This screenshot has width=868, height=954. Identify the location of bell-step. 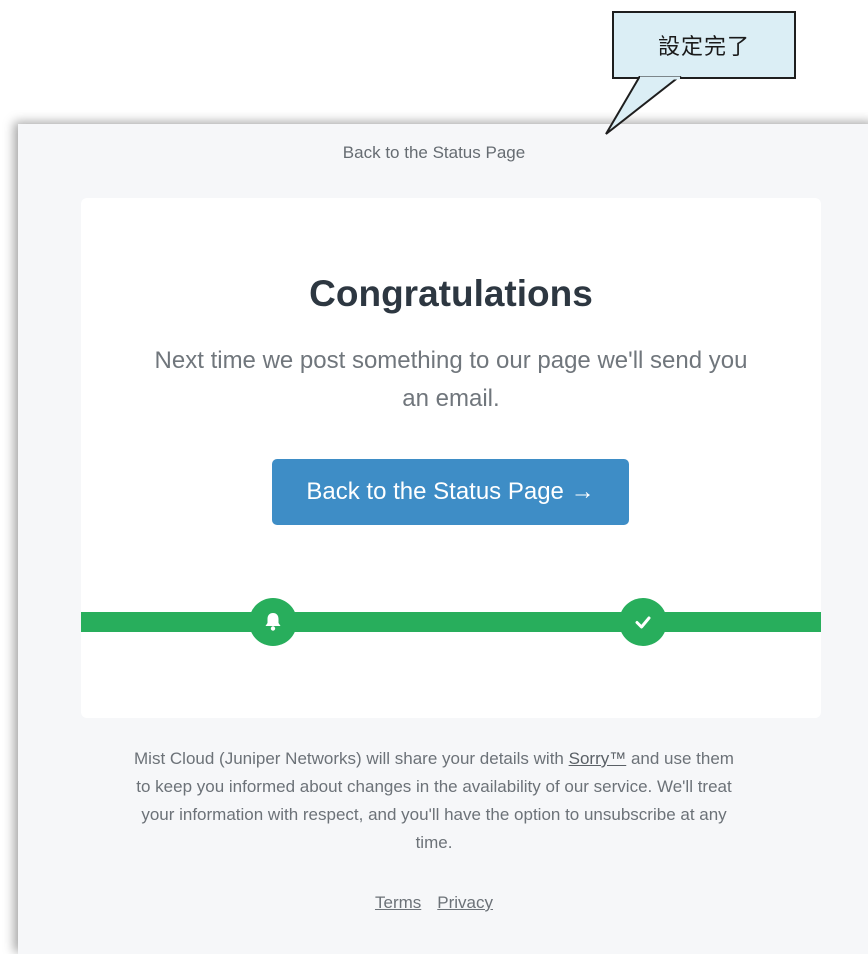
(273, 622).